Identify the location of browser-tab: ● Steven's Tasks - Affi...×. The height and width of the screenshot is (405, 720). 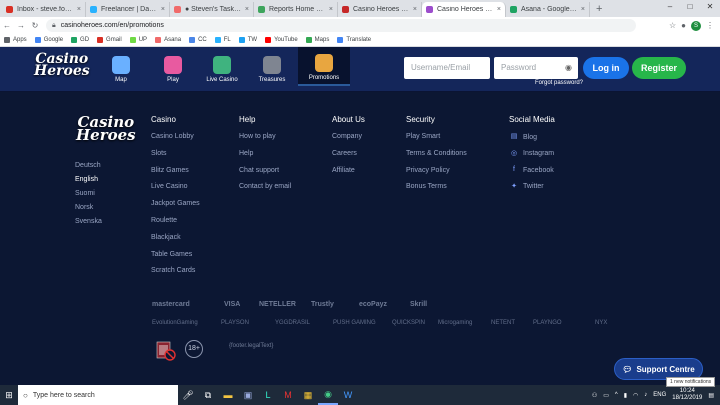
(212, 9).